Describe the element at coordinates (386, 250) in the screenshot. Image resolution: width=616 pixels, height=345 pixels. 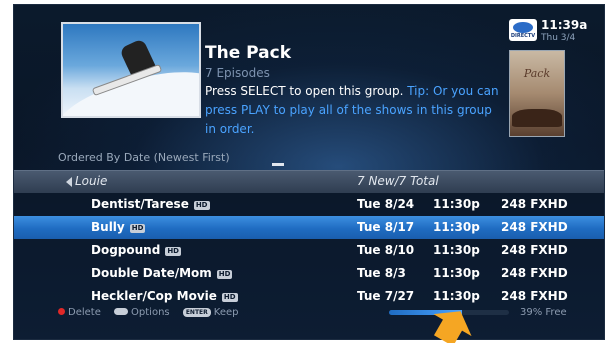
I see `episode-date: Tue 8/10` at that location.